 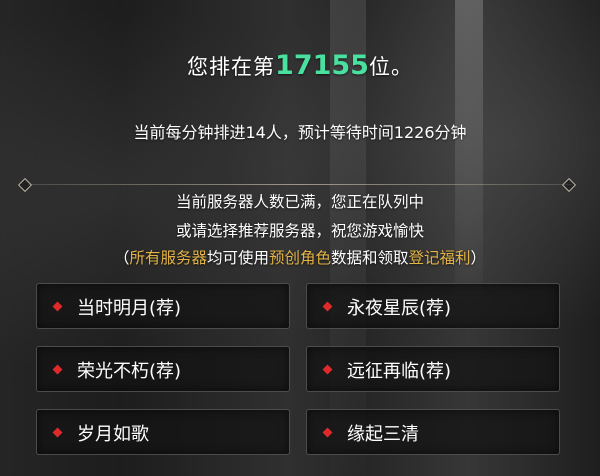 What do you see at coordinates (383, 434) in the screenshot?
I see `server-label: 缘起三清` at bounding box center [383, 434].